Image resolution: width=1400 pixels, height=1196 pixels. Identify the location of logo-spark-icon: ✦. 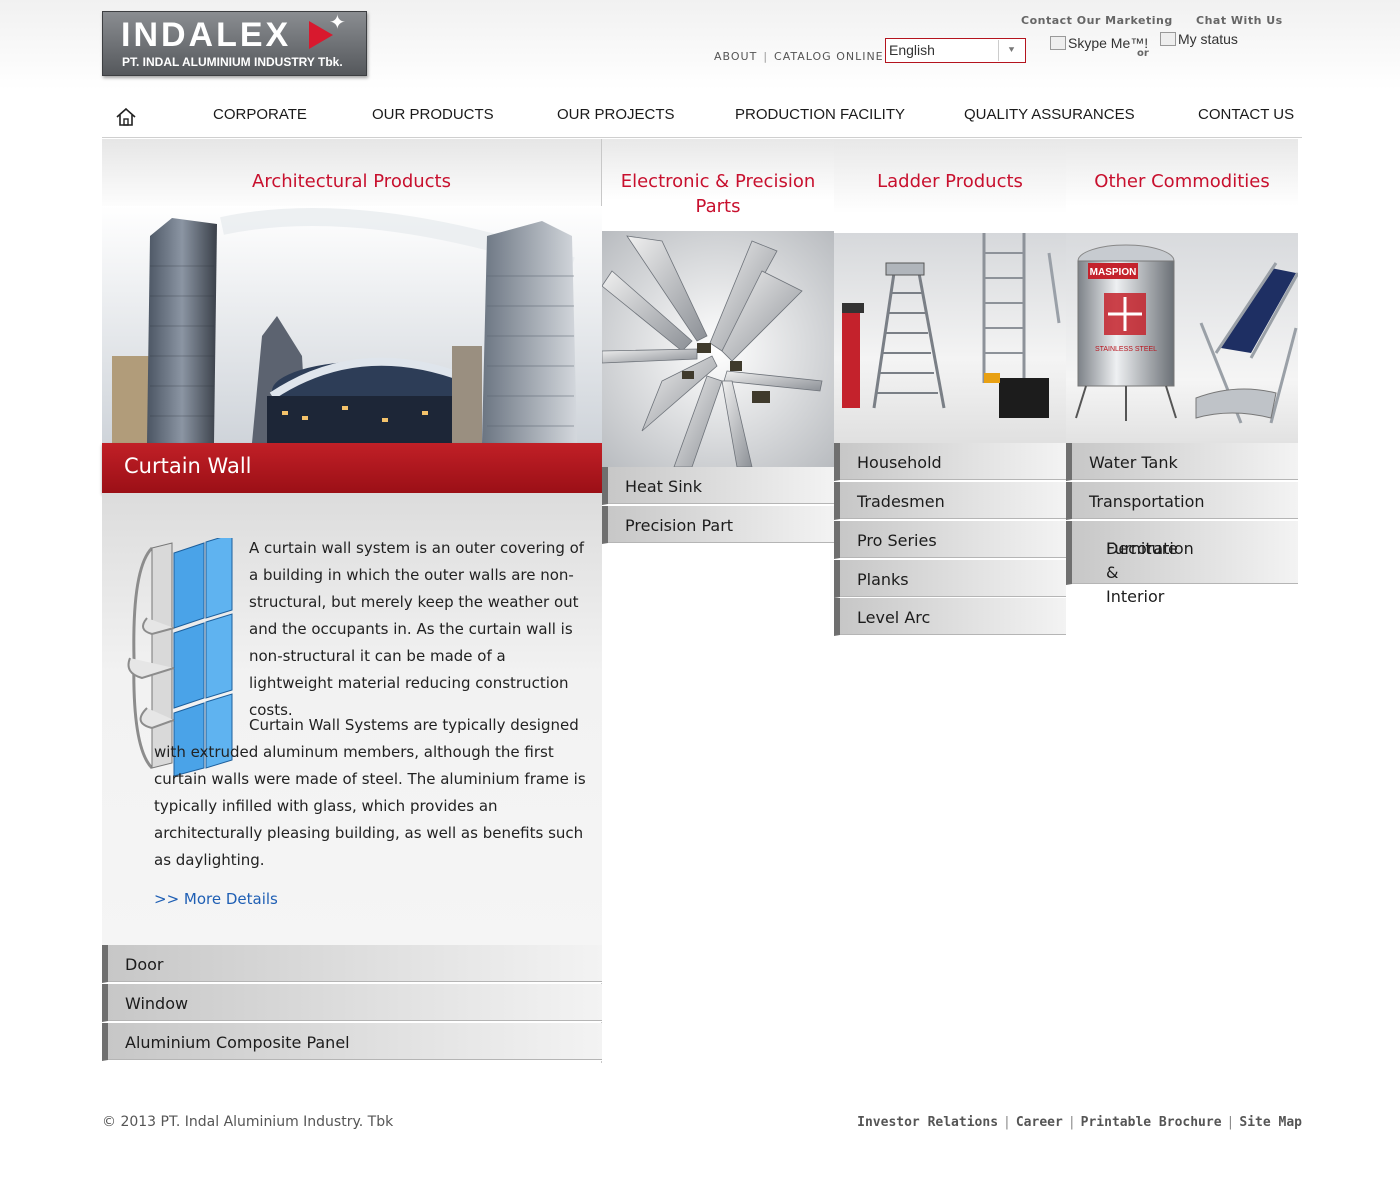
(337, 22).